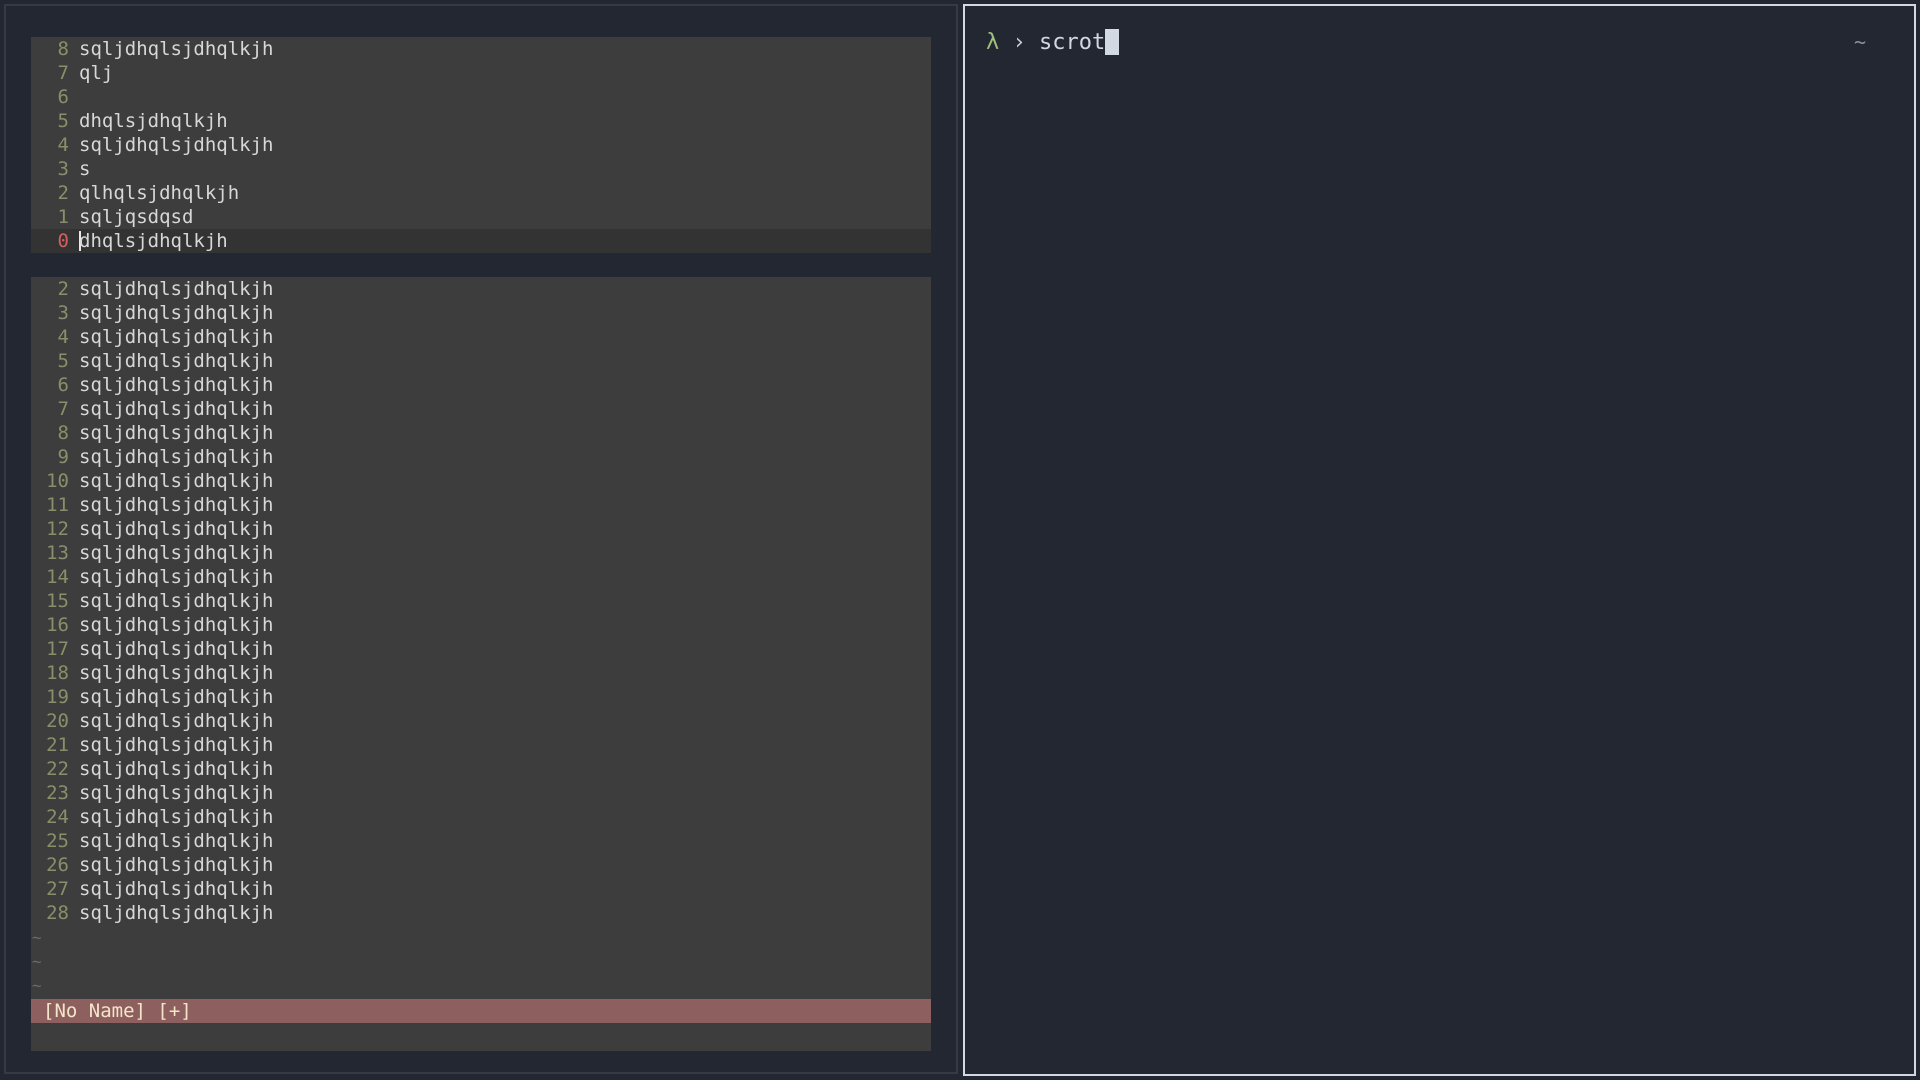 Image resolution: width=1920 pixels, height=1080 pixels. I want to click on terminal-prompt: λ › scrot, so click(1053, 43).